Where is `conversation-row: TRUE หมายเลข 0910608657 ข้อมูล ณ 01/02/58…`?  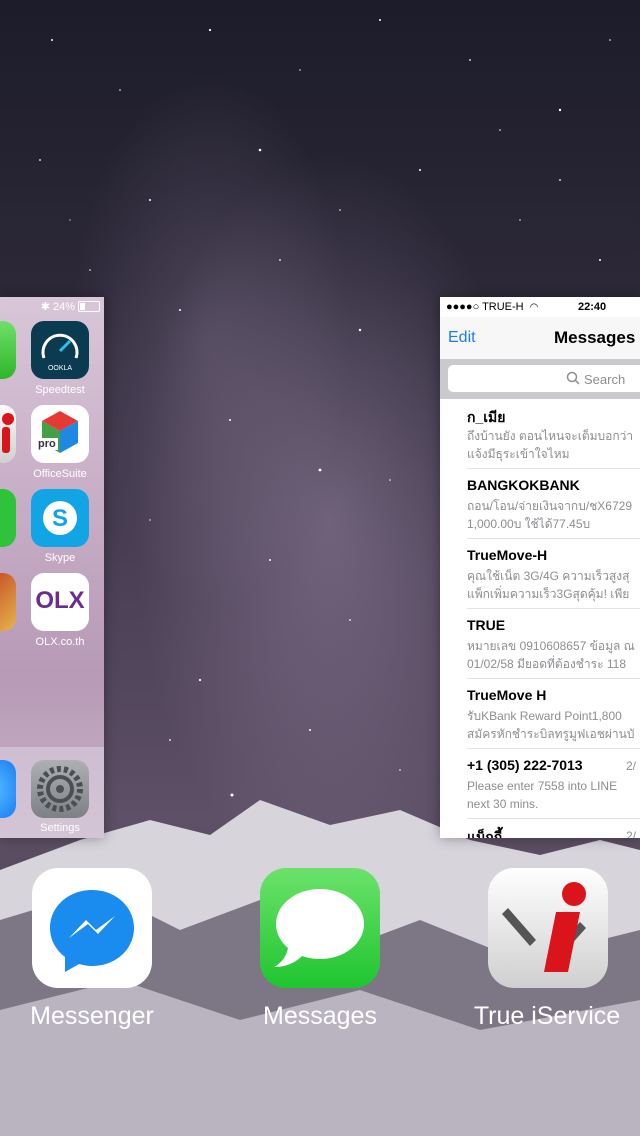
conversation-row: TRUE หมายเลข 0910608657 ข้อมูล ณ 01/02/58… is located at coordinates (553, 644).